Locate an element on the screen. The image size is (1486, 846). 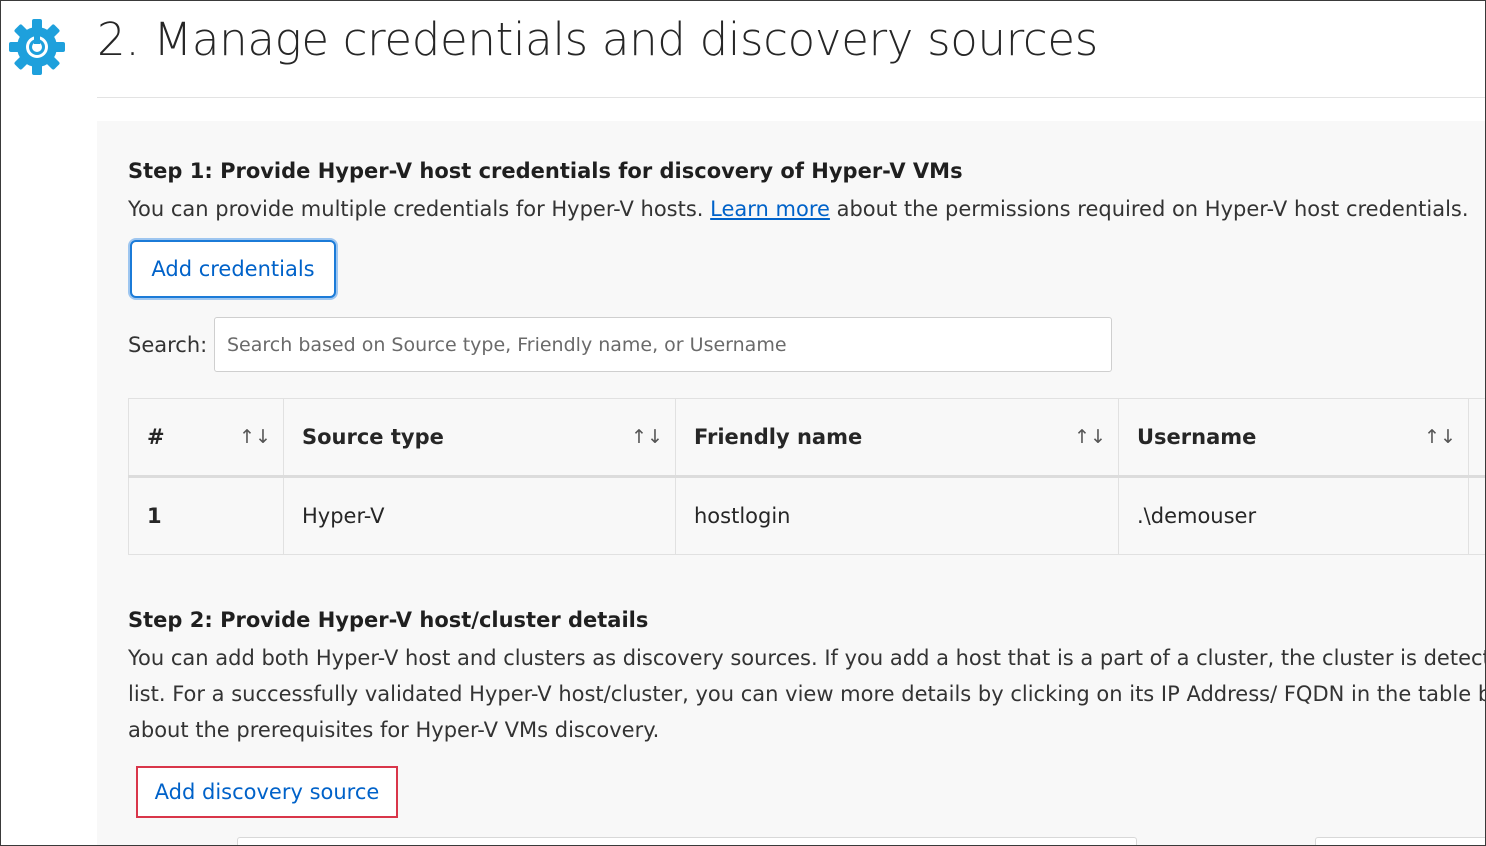
column-label: Source type is located at coordinates (373, 437).